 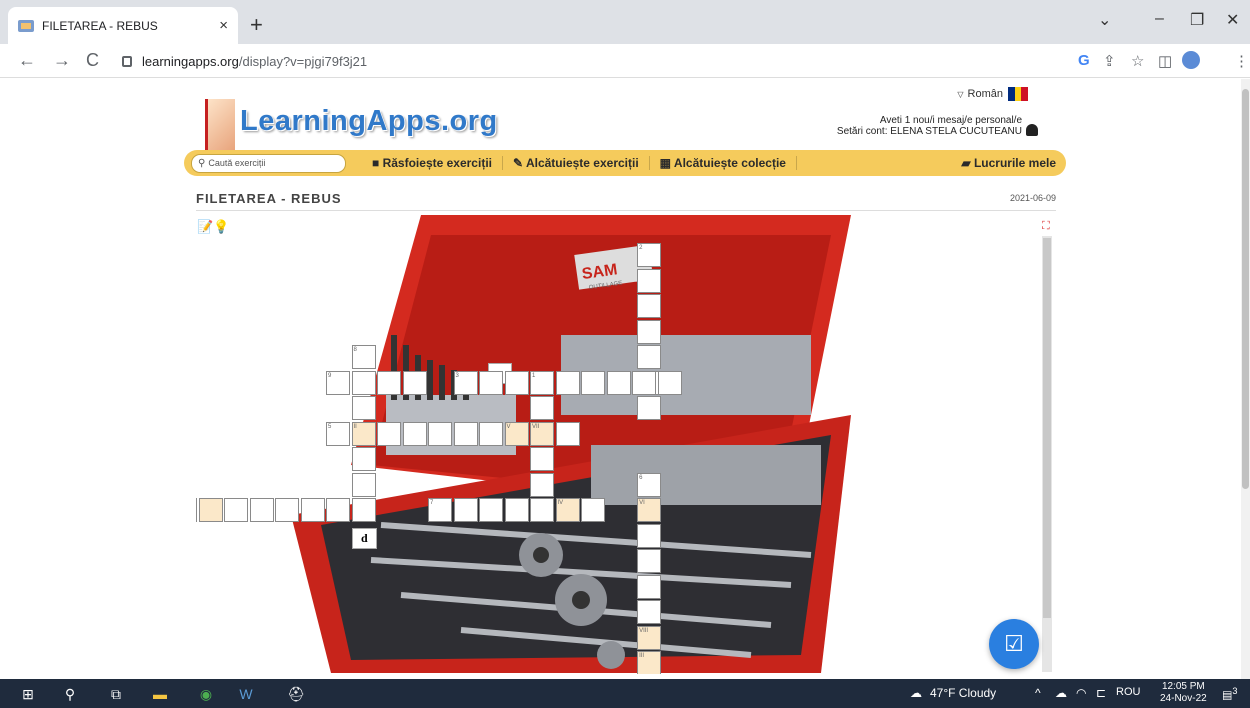 What do you see at coordinates (221, 226) in the screenshot?
I see `lightbulb-icon: 💡` at bounding box center [221, 226].